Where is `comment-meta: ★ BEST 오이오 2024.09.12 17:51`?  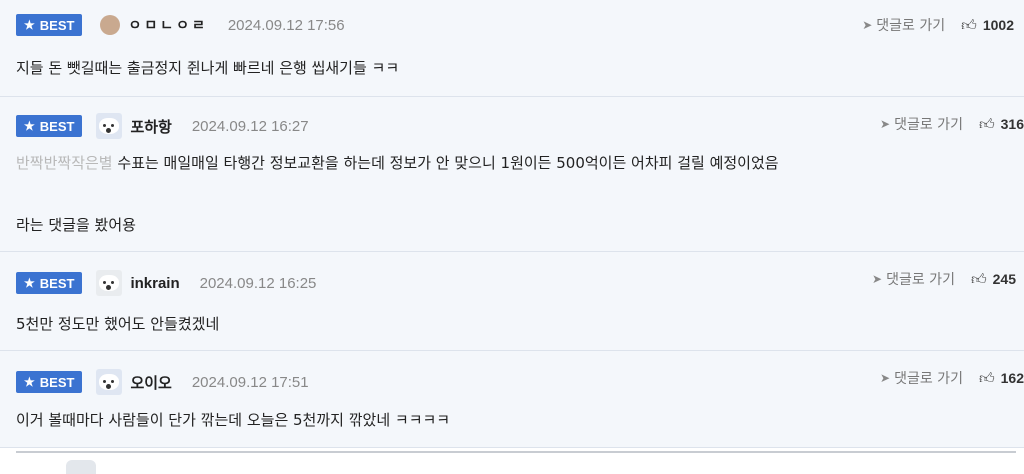 comment-meta: ★ BEST 오이오 2024.09.12 17:51 is located at coordinates (162, 382).